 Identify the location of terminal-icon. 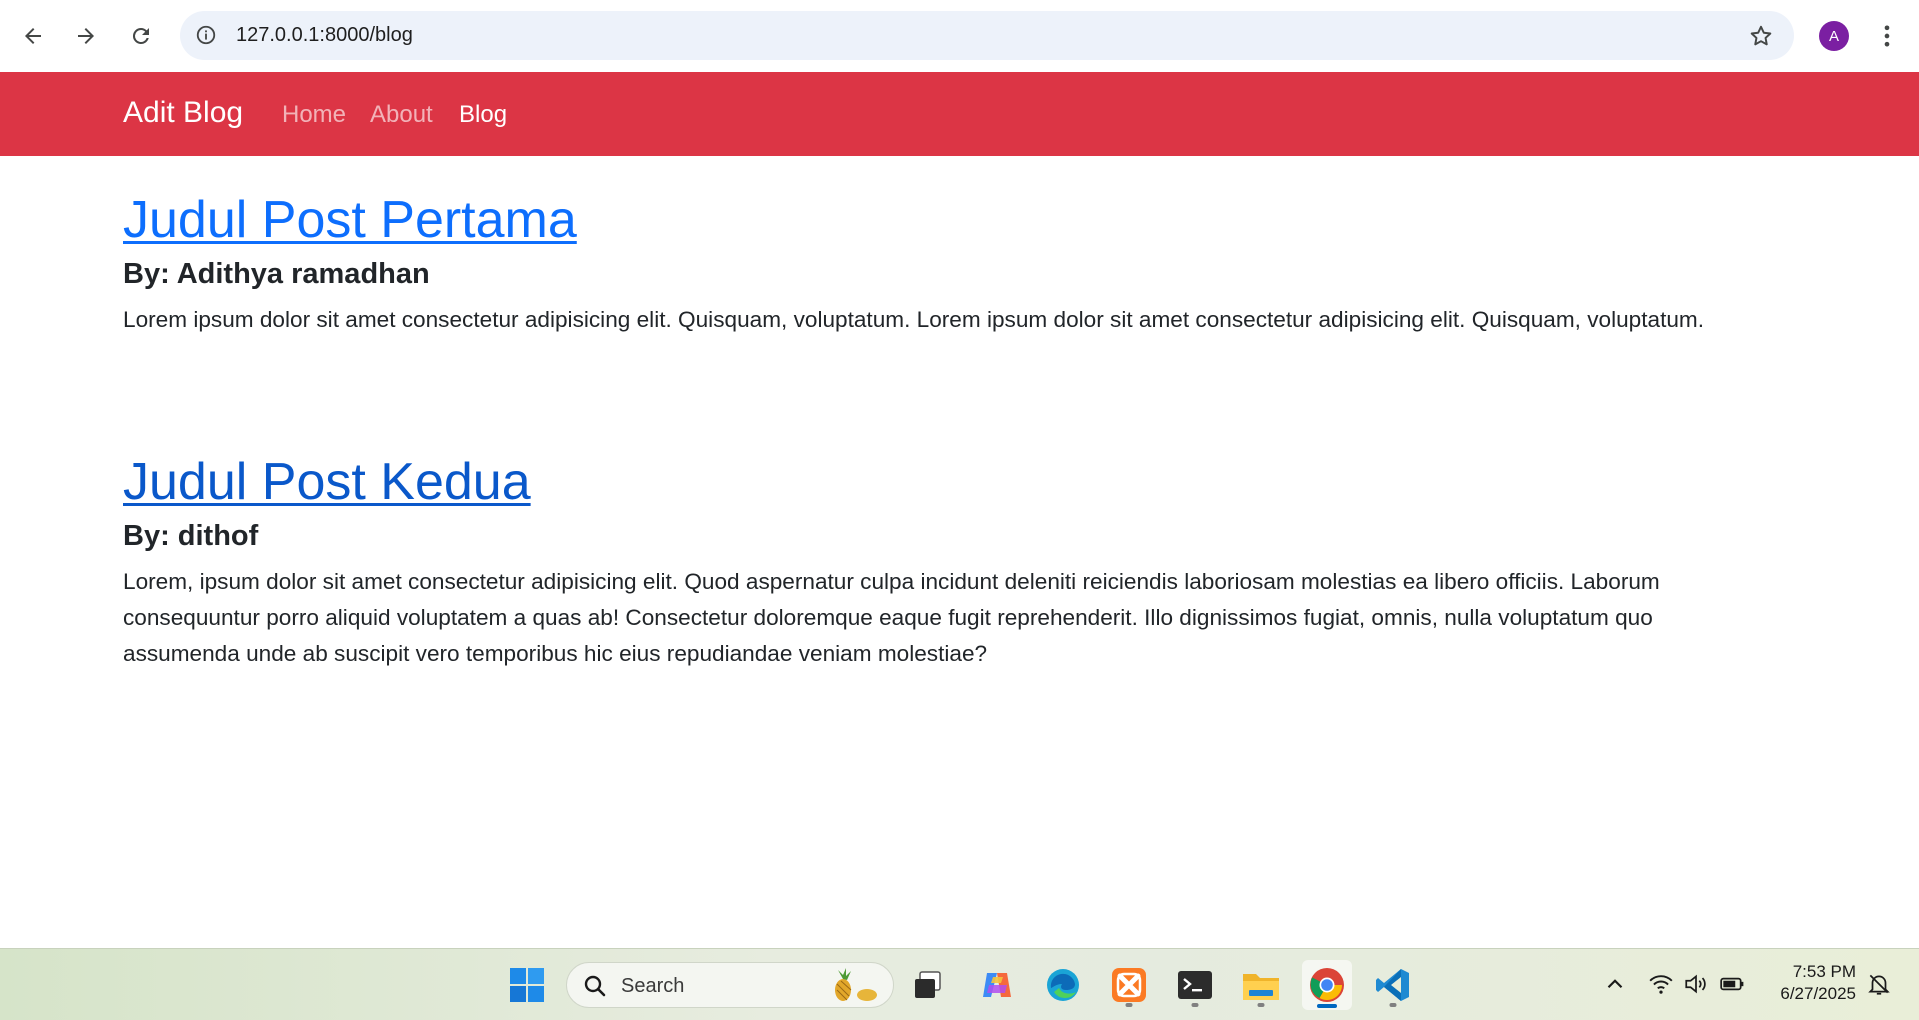
(1195, 985).